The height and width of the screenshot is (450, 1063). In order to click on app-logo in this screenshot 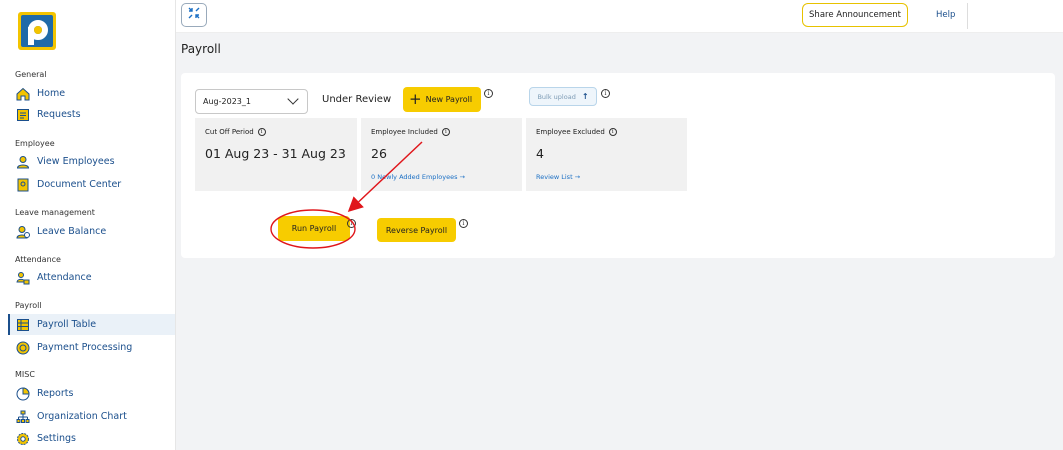, I will do `click(37, 31)`.